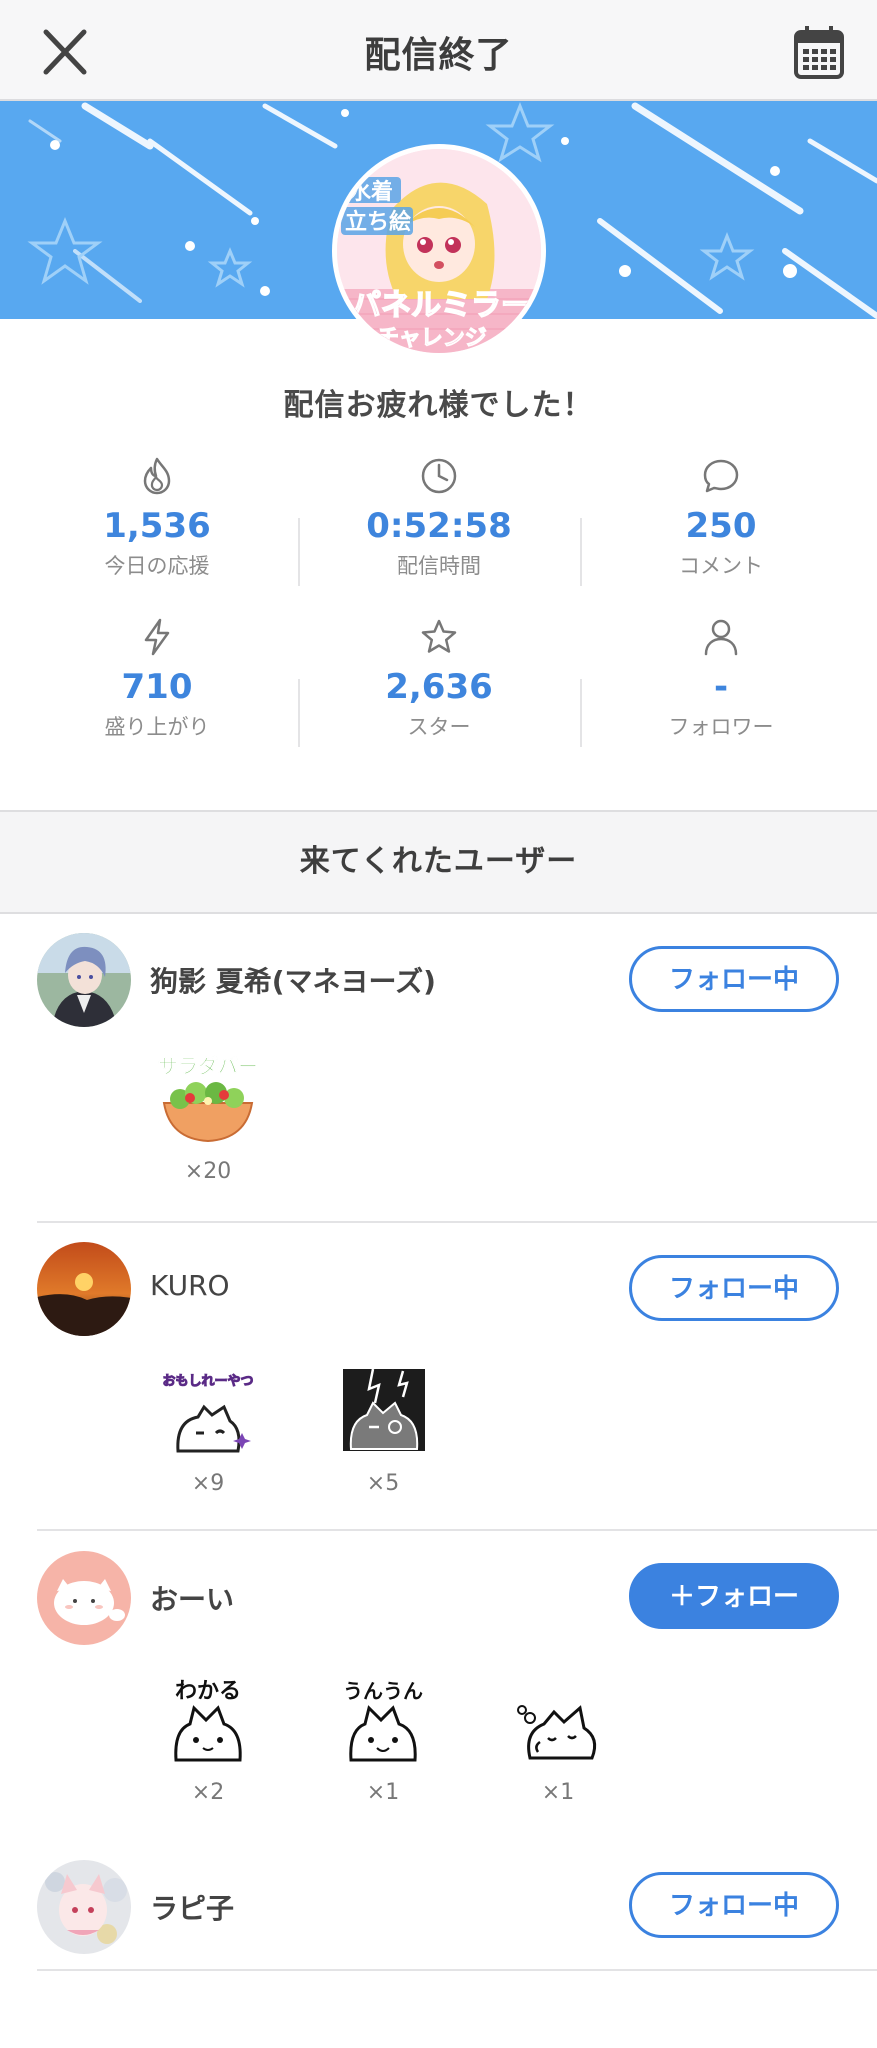  I want to click on gift-count: ×2, so click(208, 1792).